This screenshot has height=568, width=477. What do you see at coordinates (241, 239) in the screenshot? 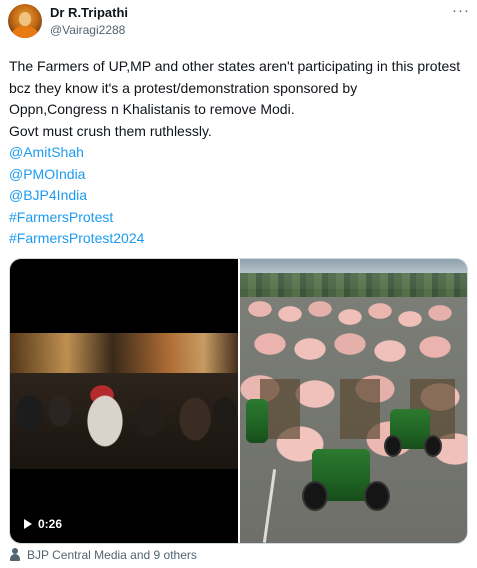
I see `hashtag-farmersprotest2024-link: #FarmersProtest2024` at bounding box center [241, 239].